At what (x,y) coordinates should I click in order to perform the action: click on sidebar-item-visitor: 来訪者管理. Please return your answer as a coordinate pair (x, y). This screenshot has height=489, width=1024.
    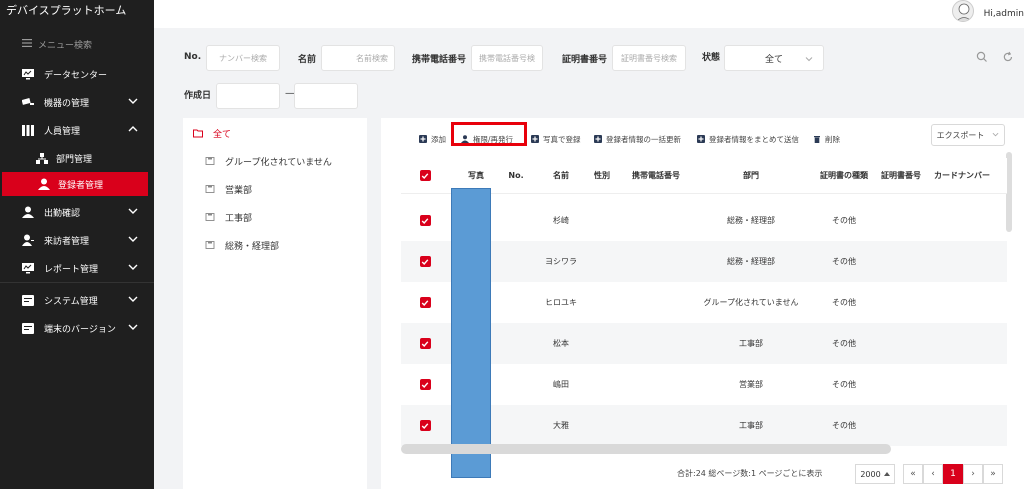
    Looking at the image, I should click on (77, 240).